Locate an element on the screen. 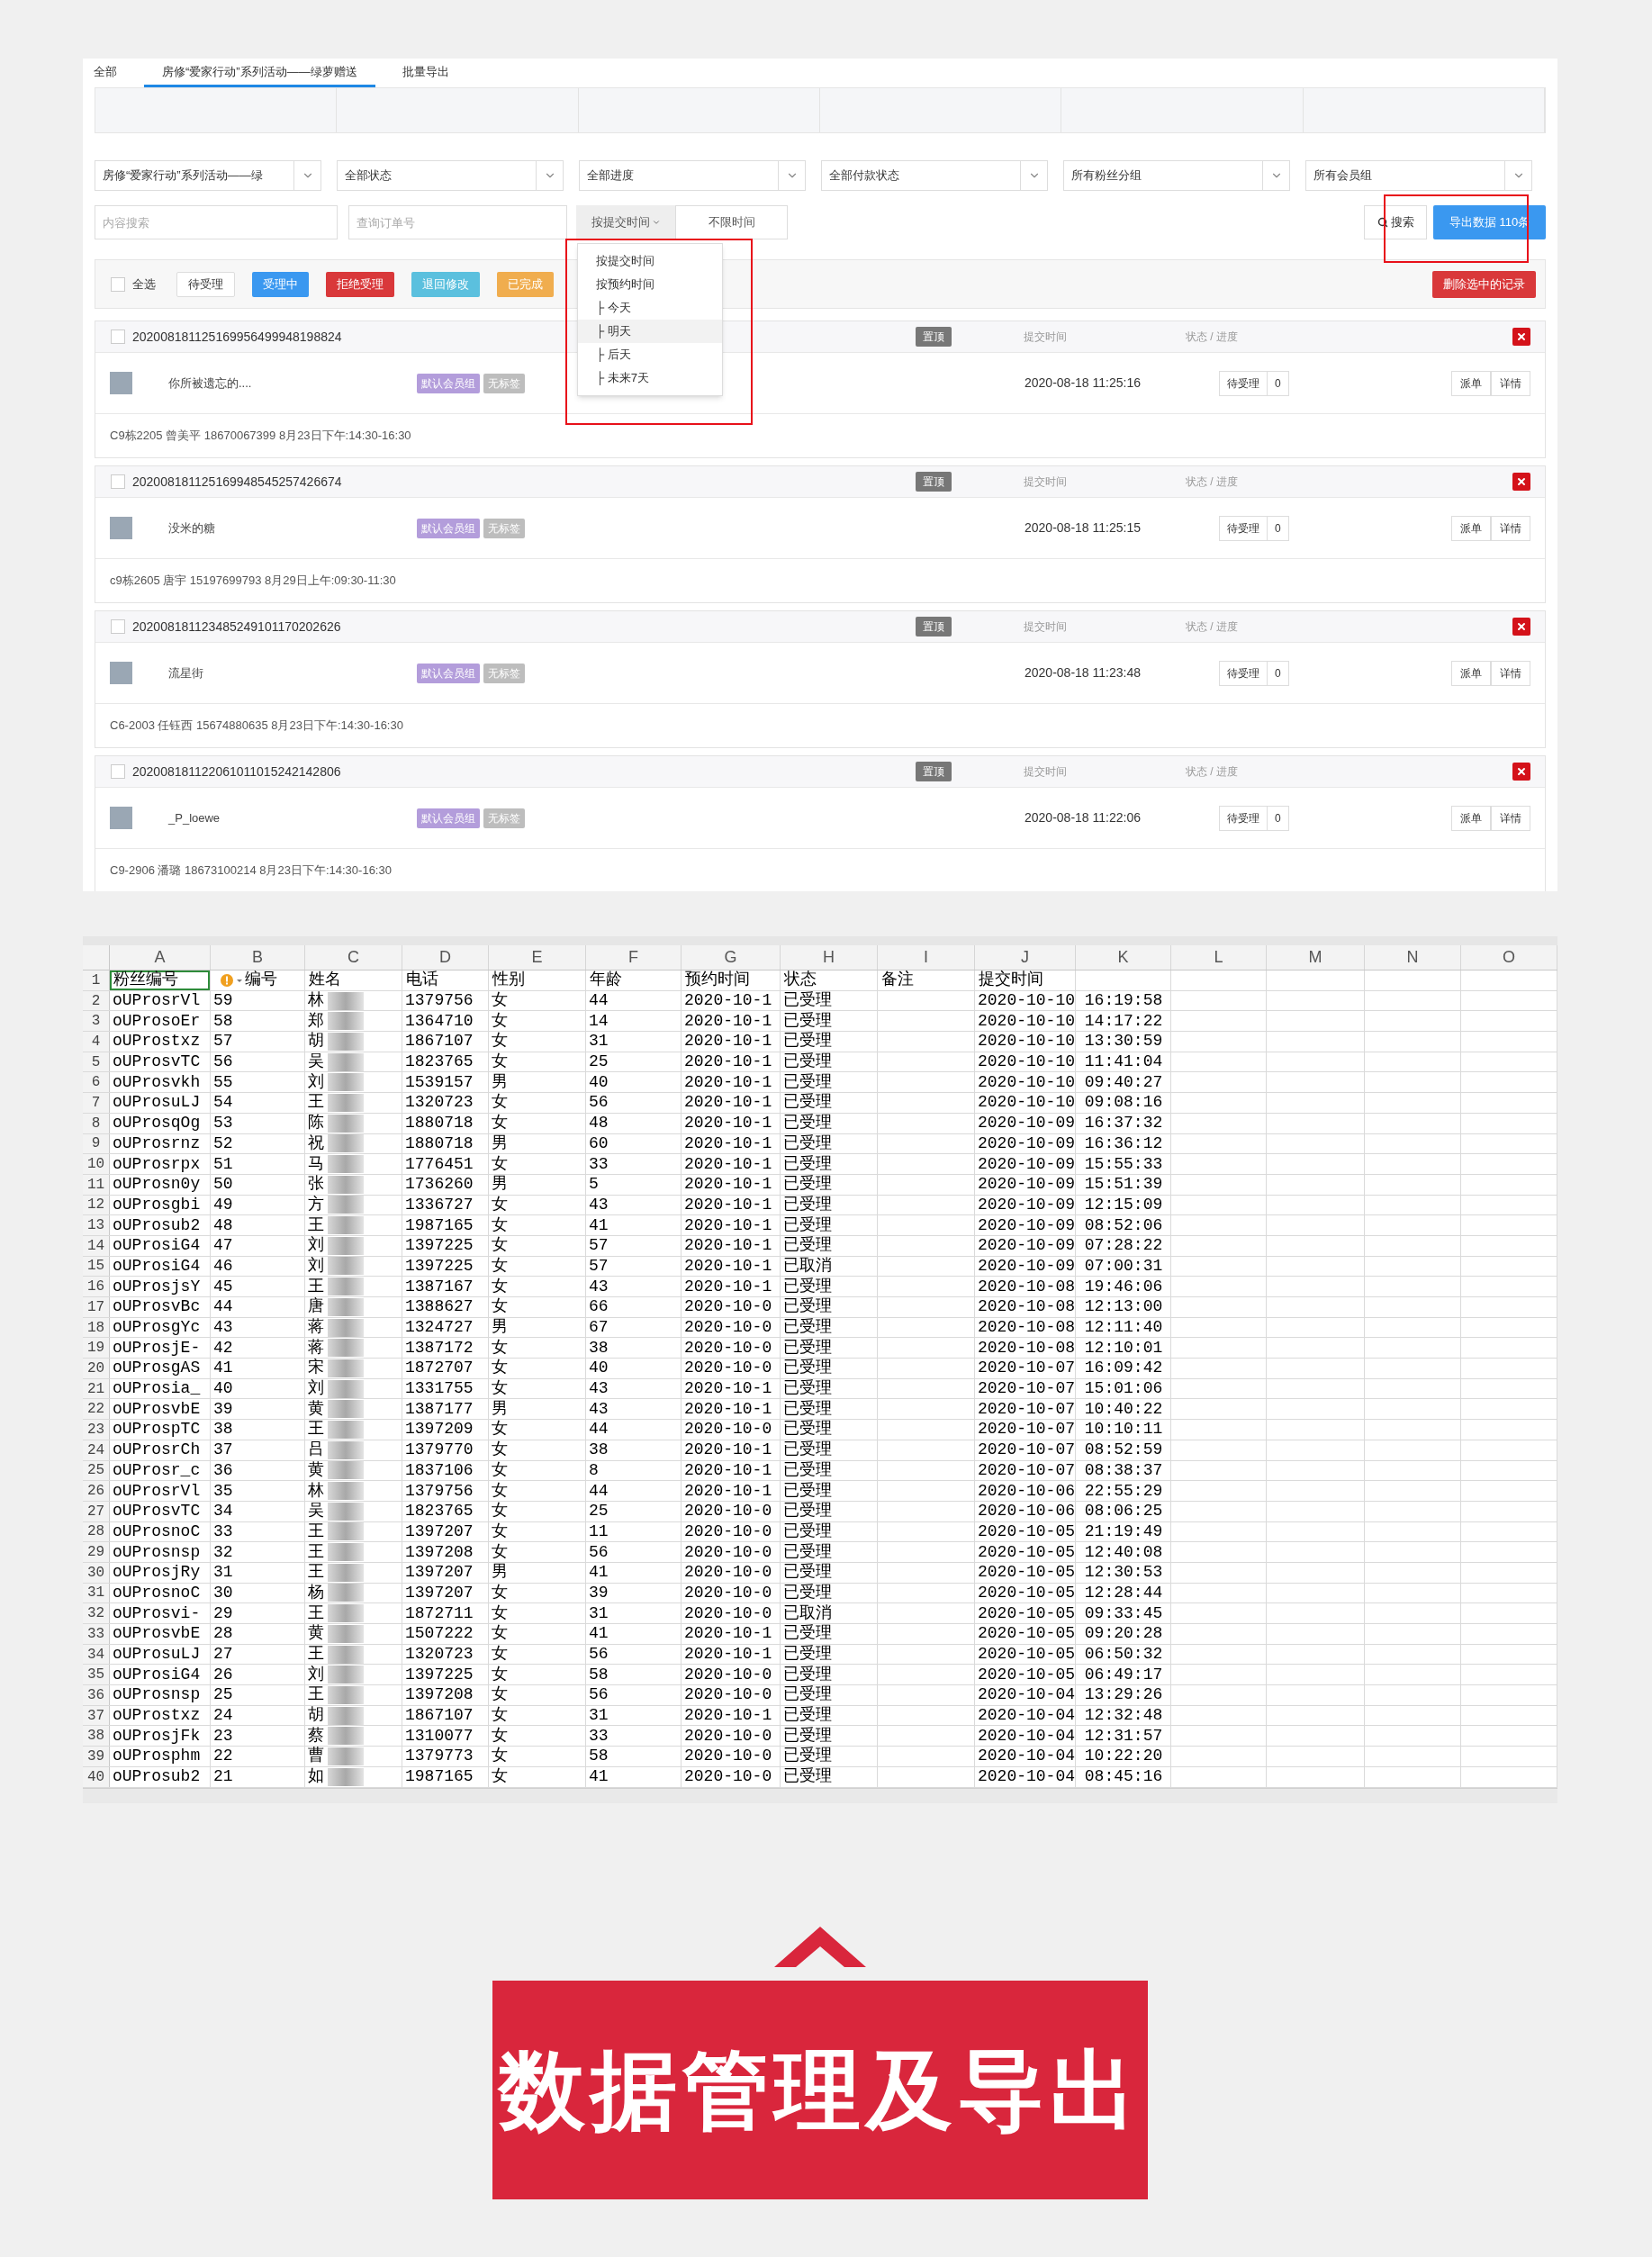 This screenshot has height=2257, width=1652. column-letter: K is located at coordinates (1123, 958).